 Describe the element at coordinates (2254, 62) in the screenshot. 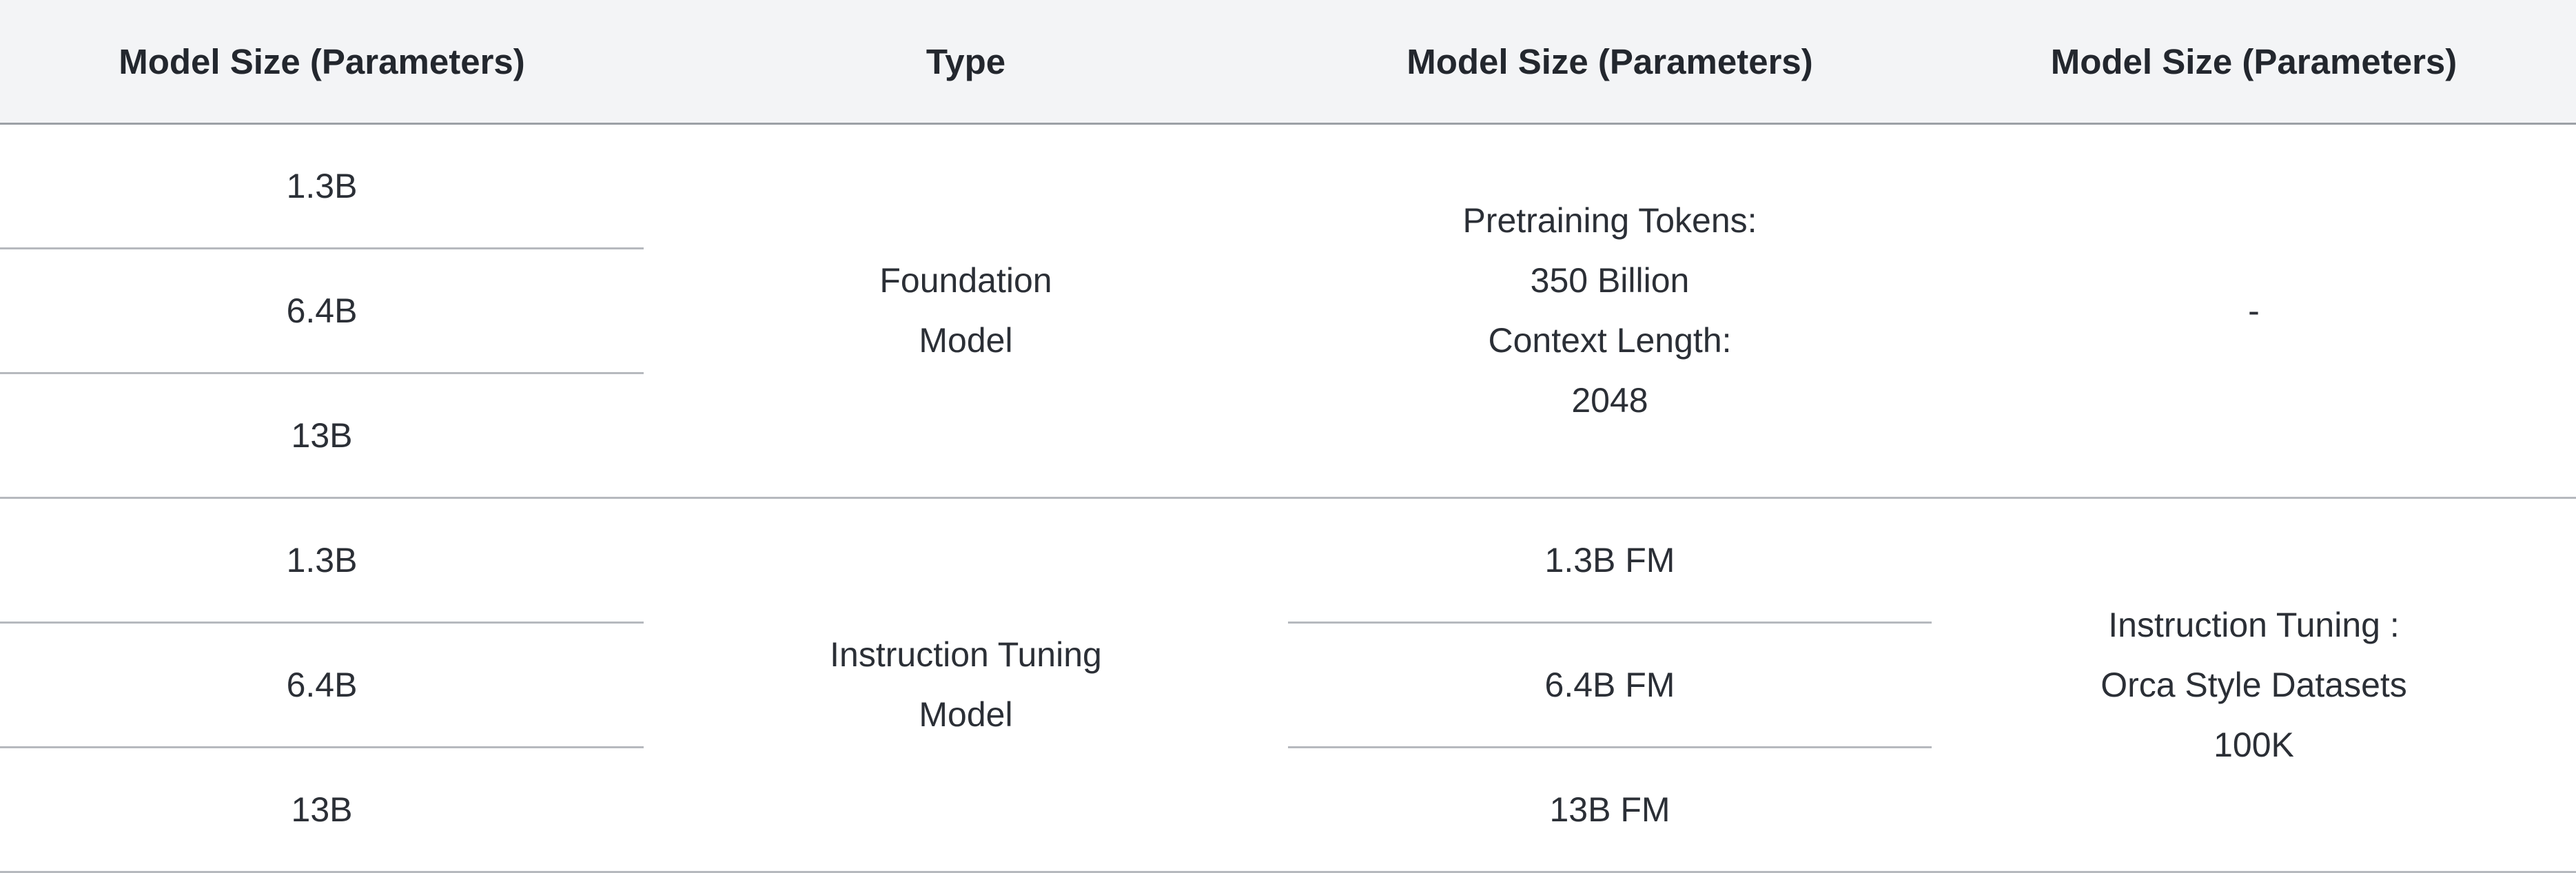

I see `header-model-size-3: Model Size (Parameters)` at that location.